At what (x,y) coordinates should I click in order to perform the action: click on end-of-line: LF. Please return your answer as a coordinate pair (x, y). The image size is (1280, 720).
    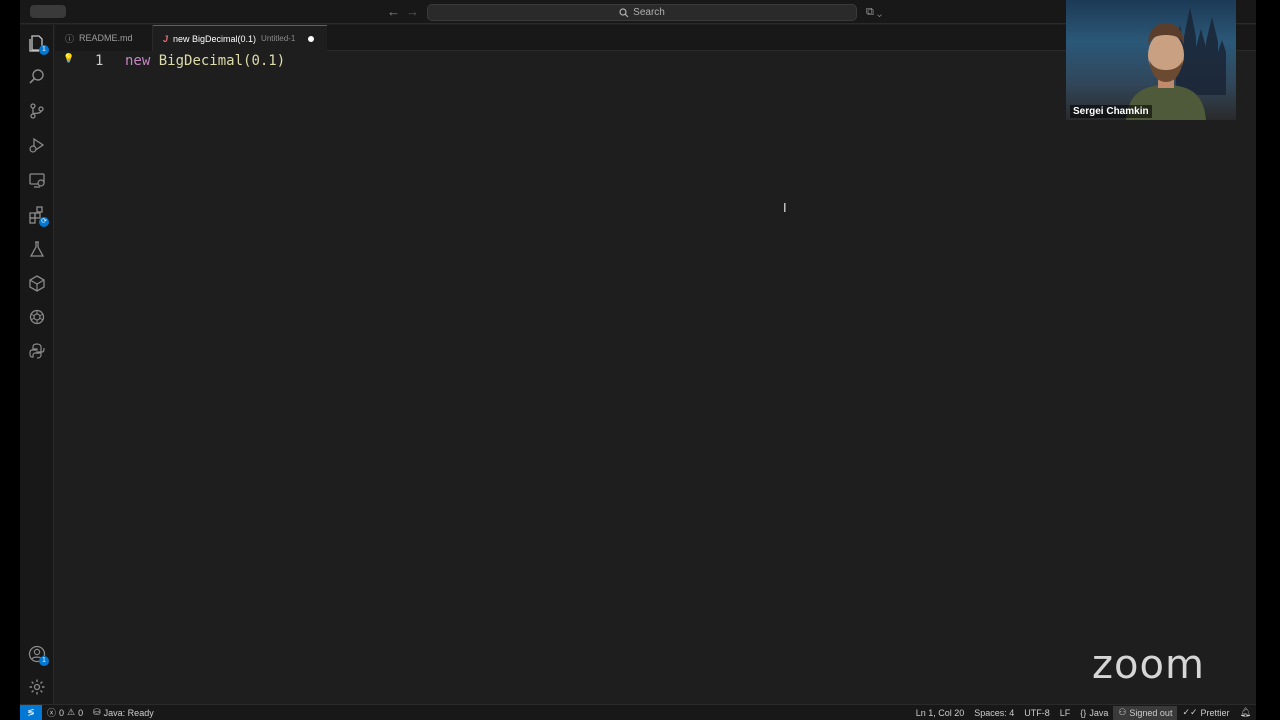
    Looking at the image, I should click on (1065, 713).